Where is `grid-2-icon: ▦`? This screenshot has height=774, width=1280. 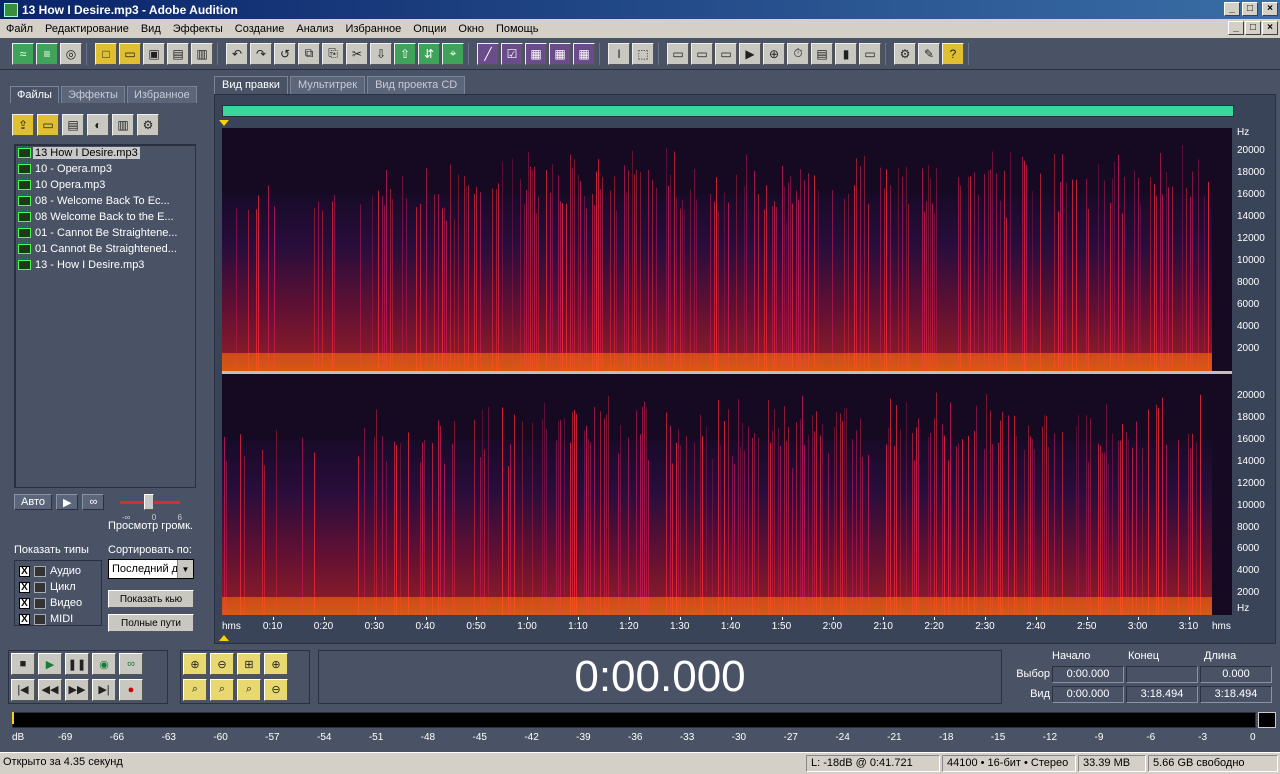 grid-2-icon: ▦ is located at coordinates (584, 53).